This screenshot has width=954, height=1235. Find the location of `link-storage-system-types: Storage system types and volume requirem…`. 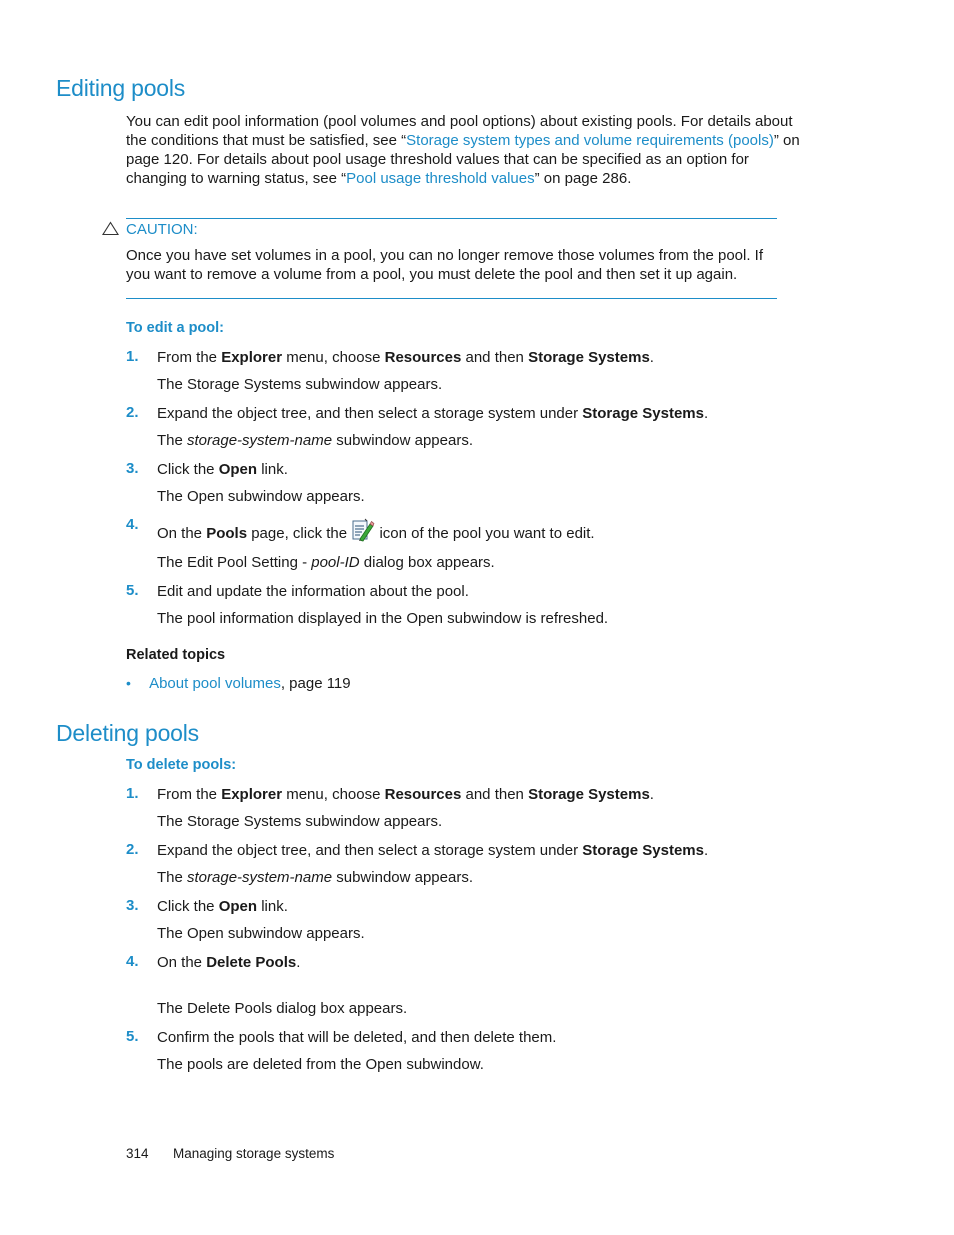

link-storage-system-types: Storage system types and volume requirem… is located at coordinates (590, 140).